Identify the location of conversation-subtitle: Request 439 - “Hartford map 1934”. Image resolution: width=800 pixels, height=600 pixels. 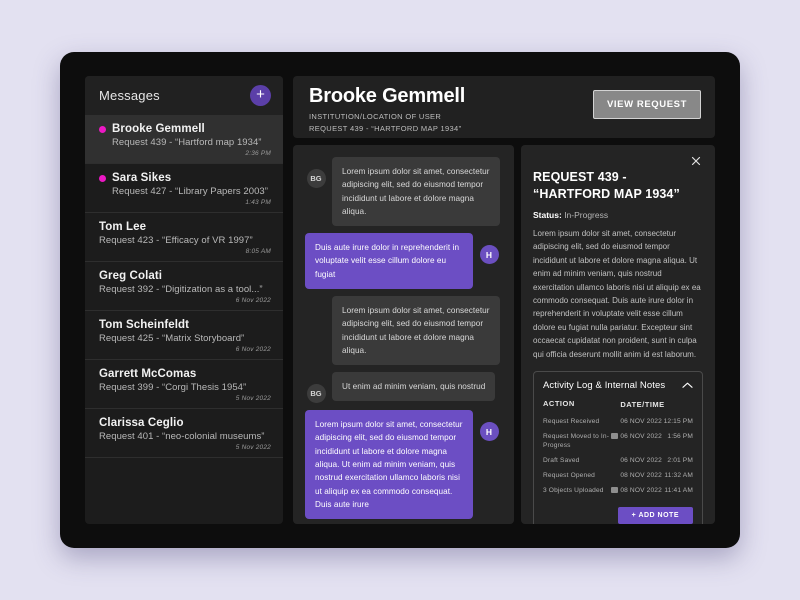
(187, 142).